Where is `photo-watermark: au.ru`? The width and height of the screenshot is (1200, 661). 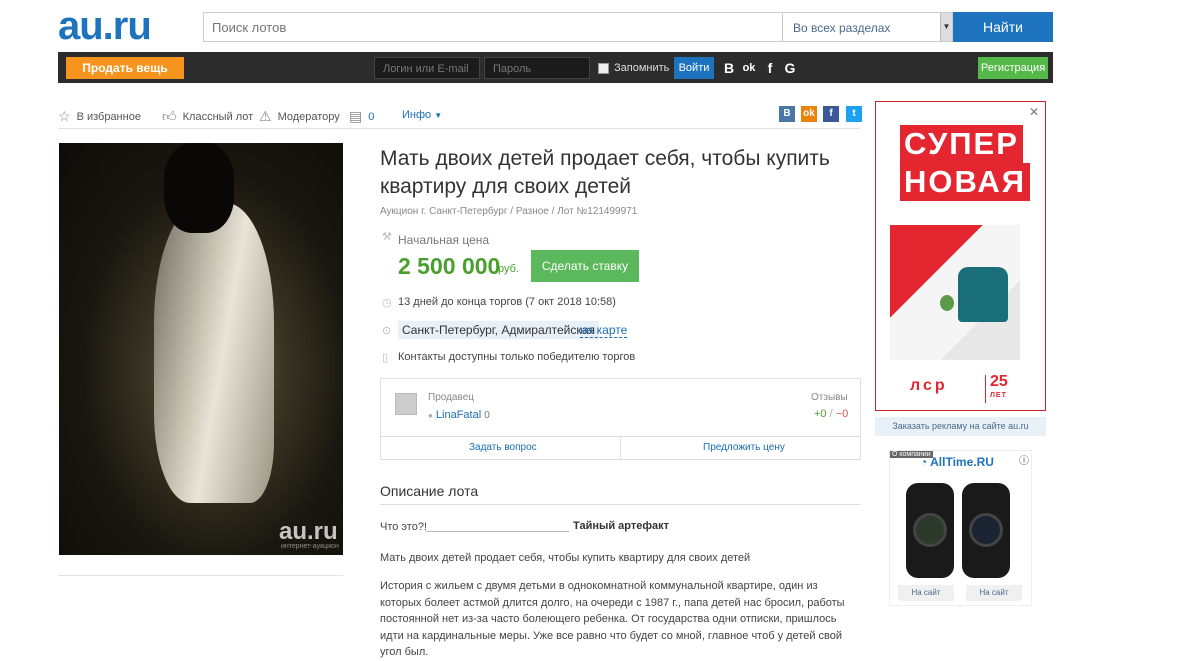 photo-watermark: au.ru is located at coordinates (308, 531).